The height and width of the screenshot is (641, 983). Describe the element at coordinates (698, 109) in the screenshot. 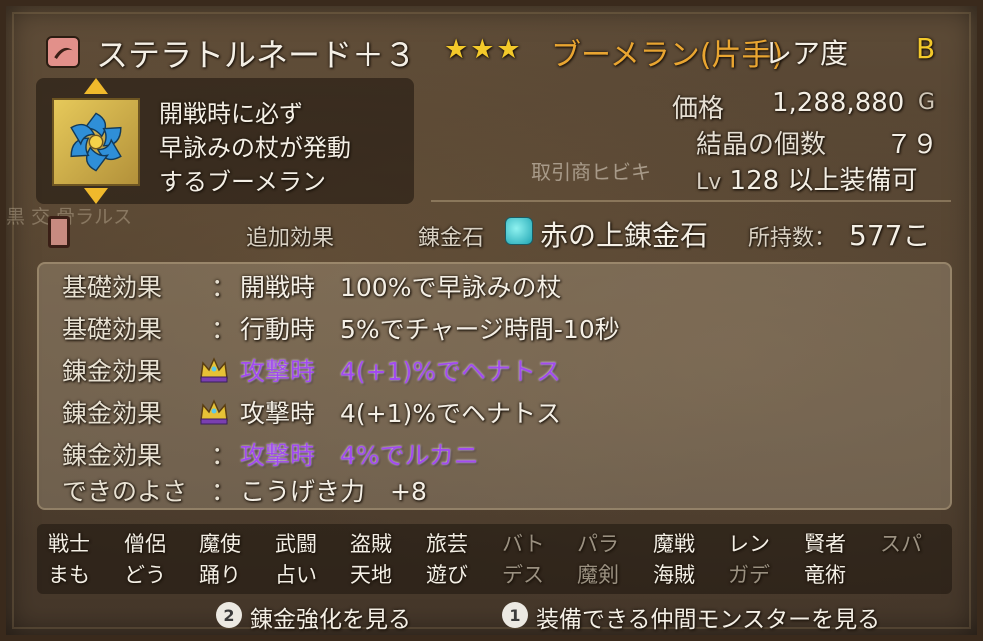

I see `price-label: 価格` at that location.